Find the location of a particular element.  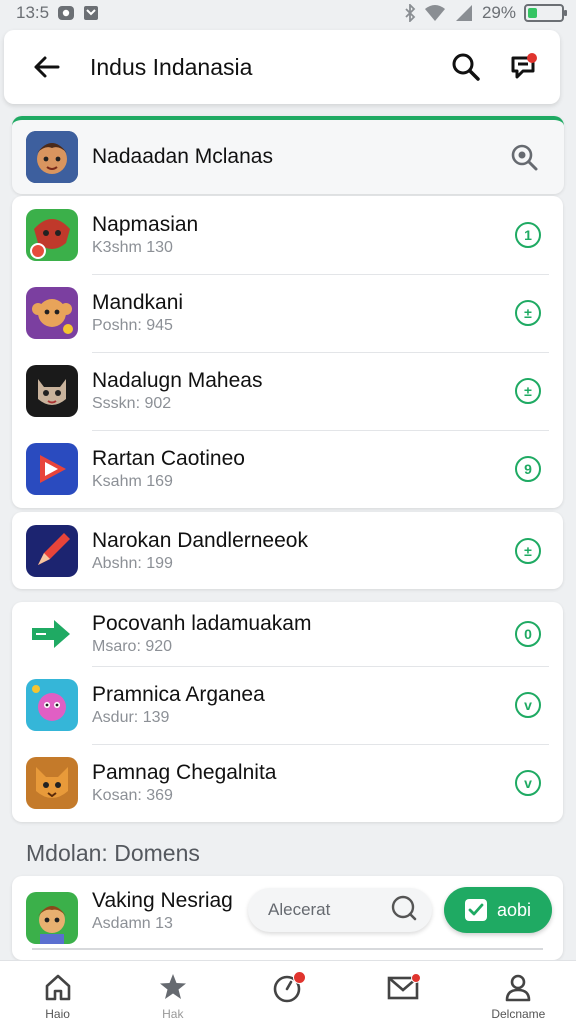

play-app-icon is located at coordinates (52, 469).